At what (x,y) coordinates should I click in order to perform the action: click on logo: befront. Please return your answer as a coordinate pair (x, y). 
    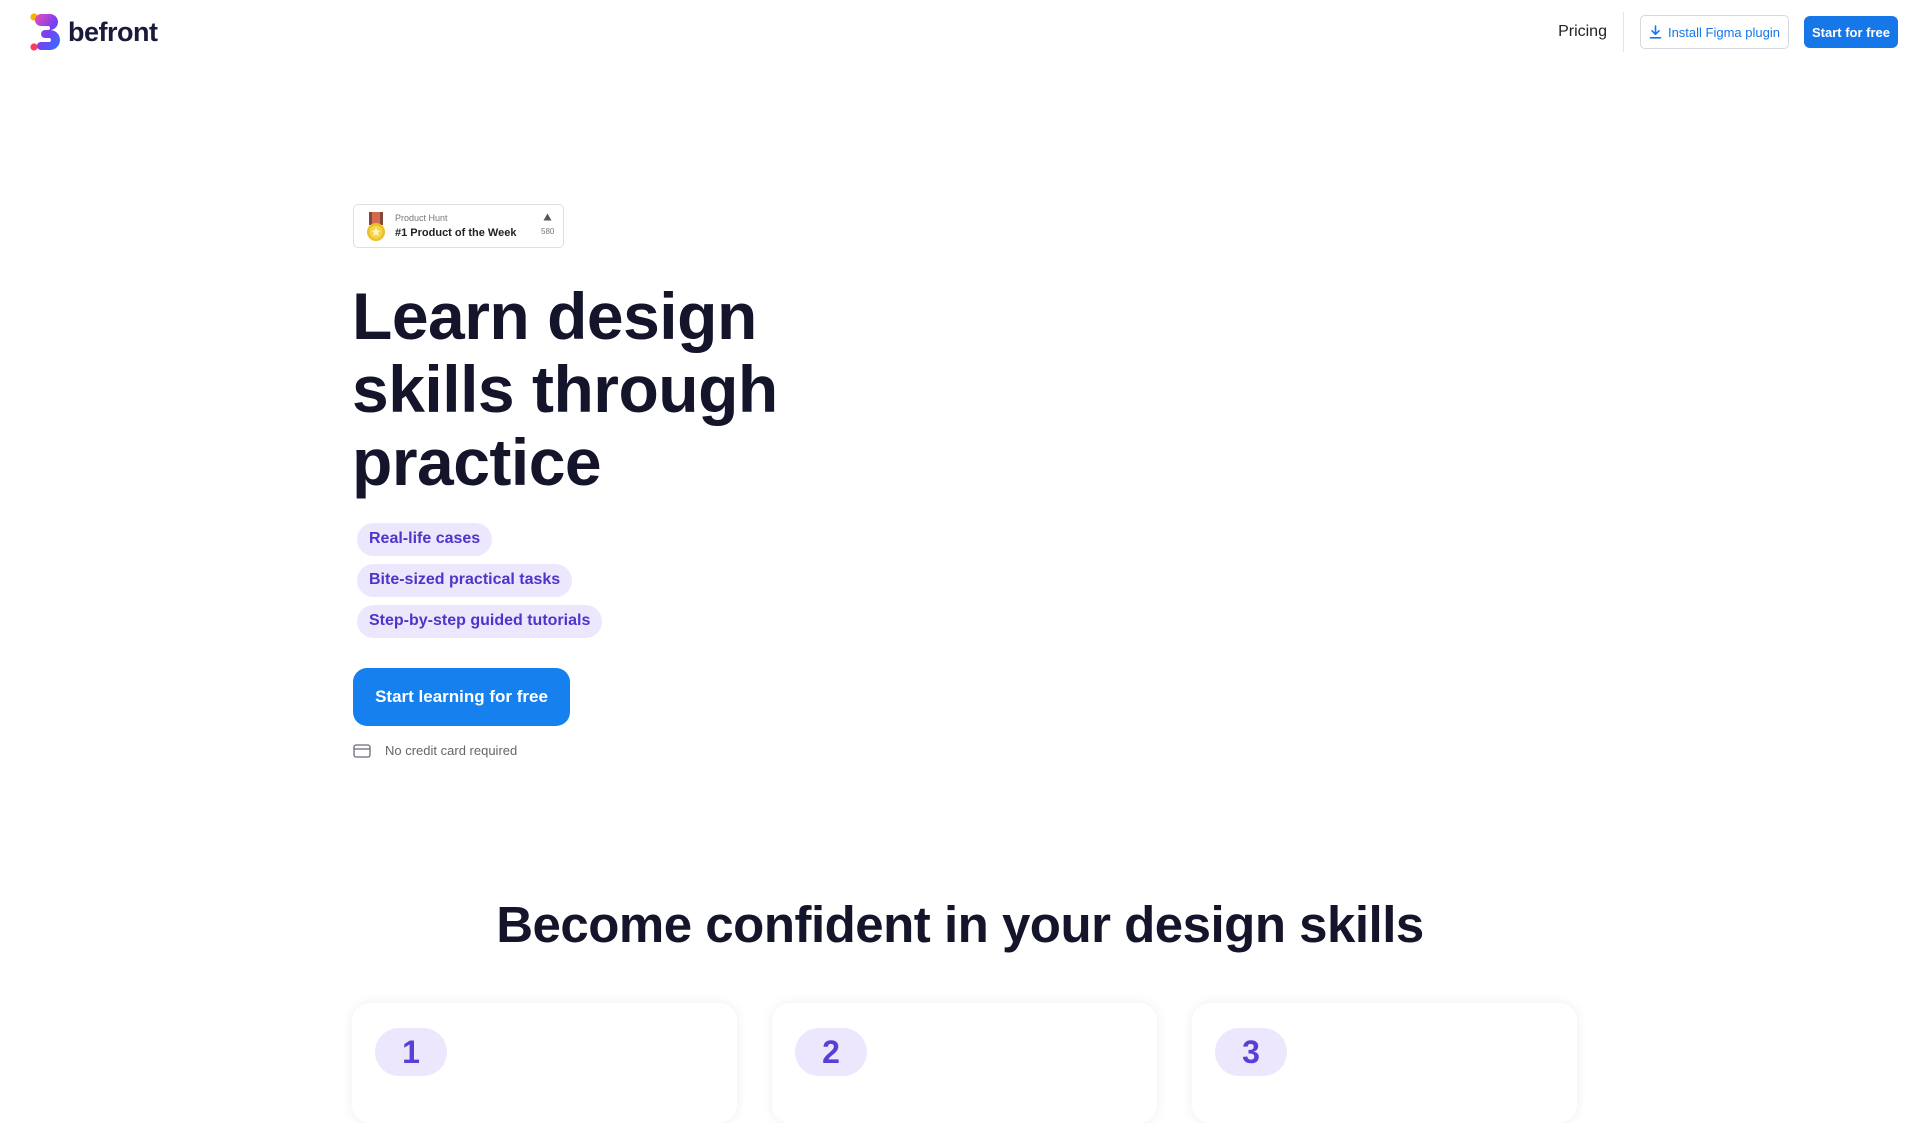
    Looking at the image, I should click on (94, 32).